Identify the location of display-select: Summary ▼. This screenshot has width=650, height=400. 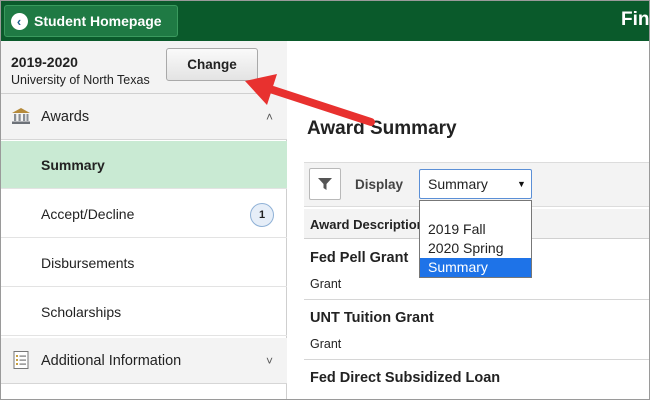
(475, 184).